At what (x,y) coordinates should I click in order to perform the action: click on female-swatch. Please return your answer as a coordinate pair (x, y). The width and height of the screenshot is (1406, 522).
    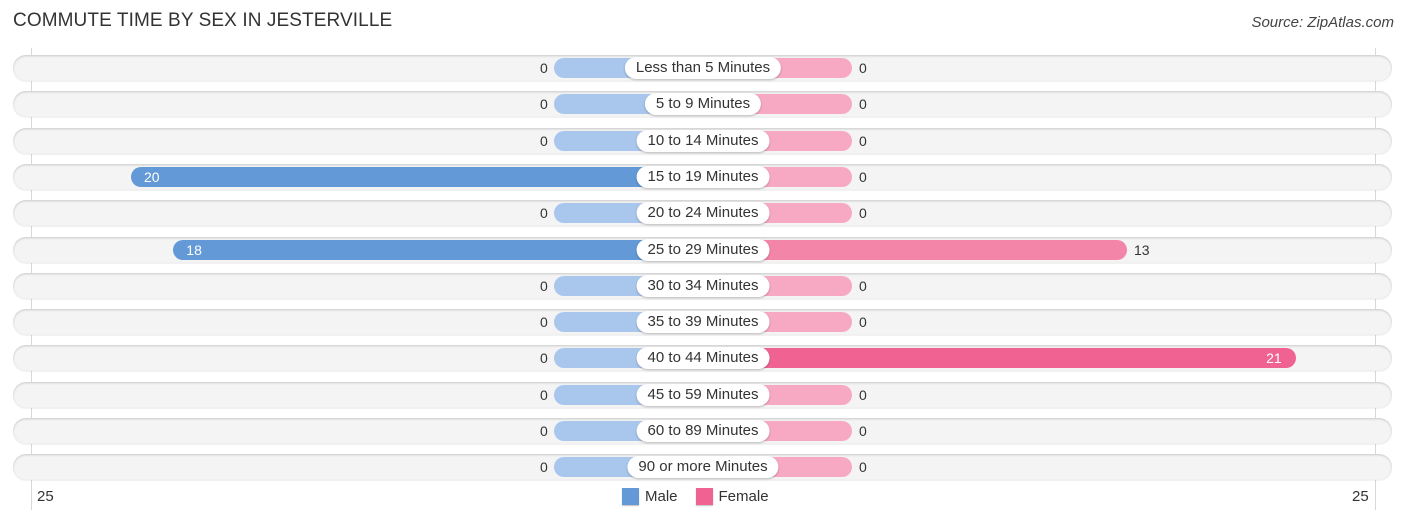
    Looking at the image, I should click on (704, 496).